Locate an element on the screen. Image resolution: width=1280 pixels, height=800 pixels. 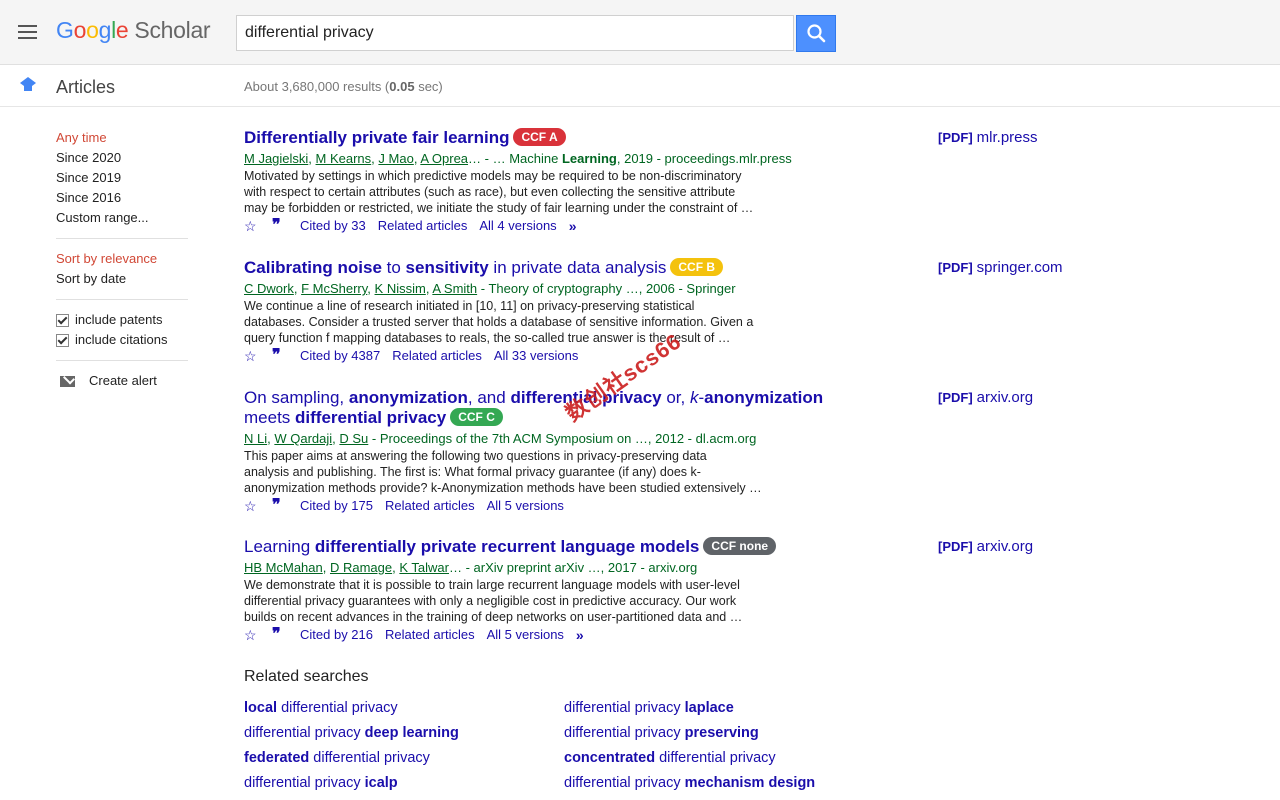
pdf-domain: arxiv.org is located at coordinates (1005, 546).